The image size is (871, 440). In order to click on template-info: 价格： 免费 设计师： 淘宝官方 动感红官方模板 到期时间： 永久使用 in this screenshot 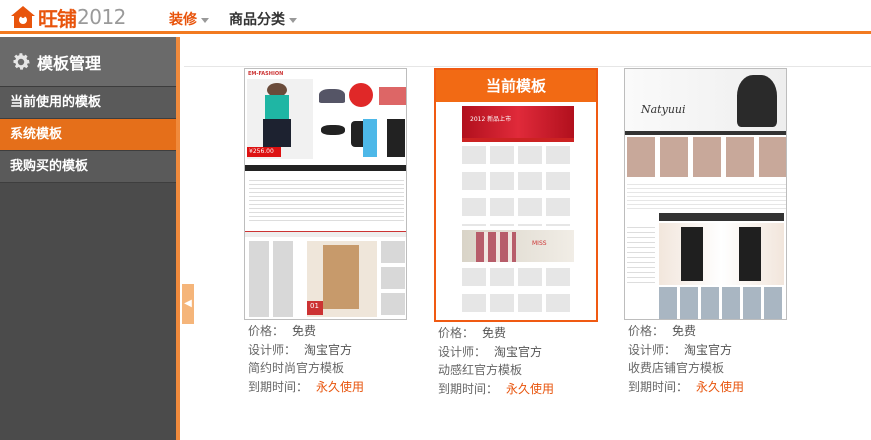, I will do `click(528, 361)`.